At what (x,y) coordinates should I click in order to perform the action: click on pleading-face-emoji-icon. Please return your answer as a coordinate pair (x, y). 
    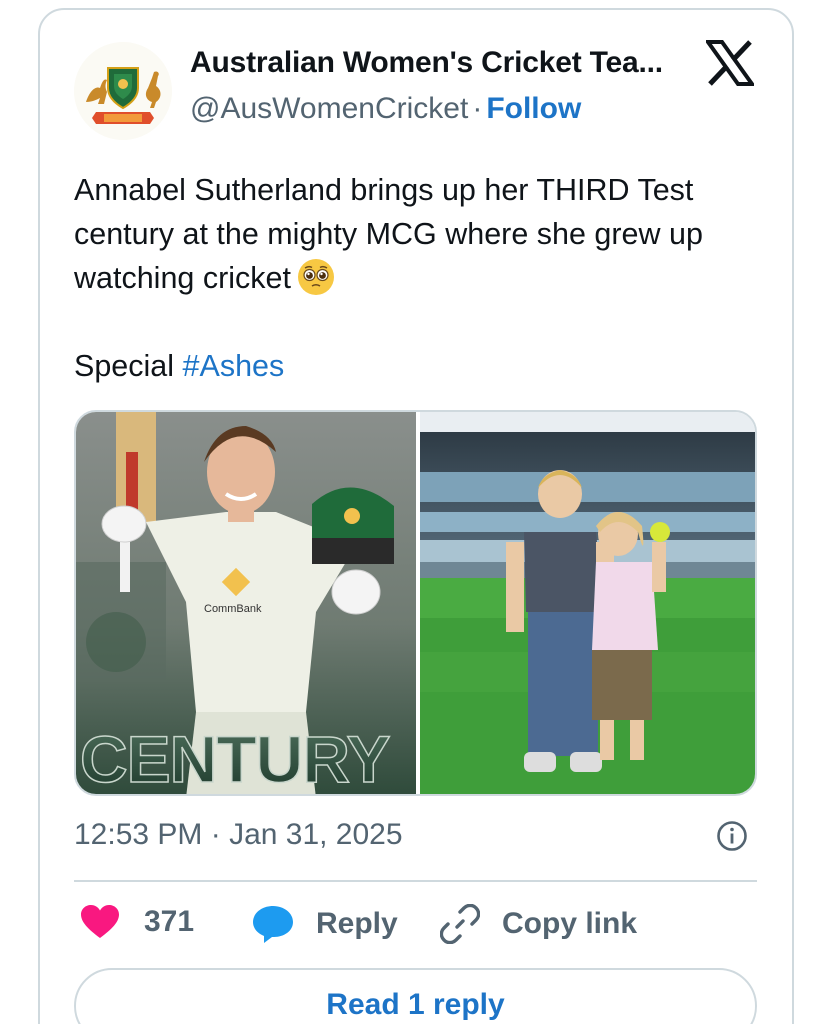
    Looking at the image, I should click on (315, 277).